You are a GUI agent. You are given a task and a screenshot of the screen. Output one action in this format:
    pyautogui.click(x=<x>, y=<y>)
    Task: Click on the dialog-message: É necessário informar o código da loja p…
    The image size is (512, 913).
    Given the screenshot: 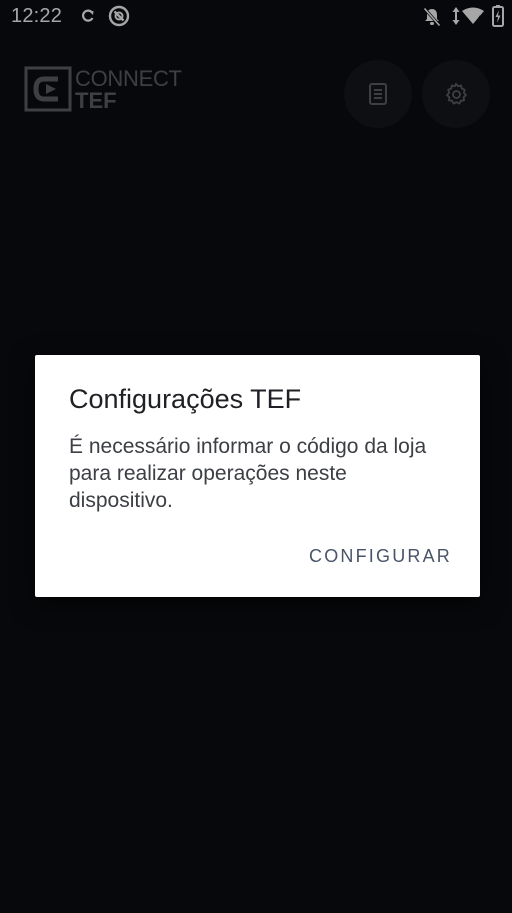 What is the action you would take?
    pyautogui.click(x=248, y=473)
    